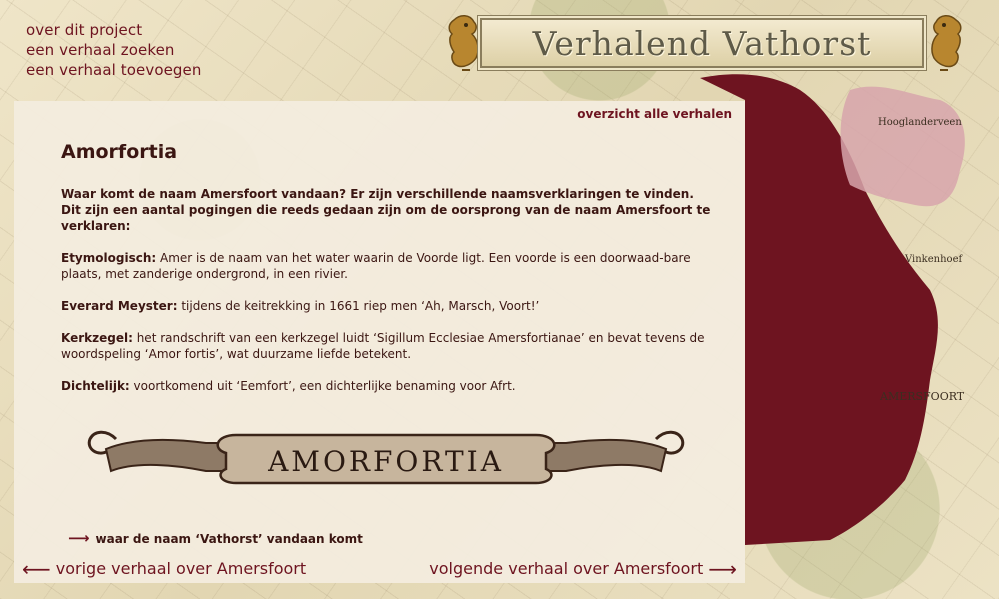 Image resolution: width=999 pixels, height=599 pixels. I want to click on site-header: Verhalend Vathorst, so click(705, 41).